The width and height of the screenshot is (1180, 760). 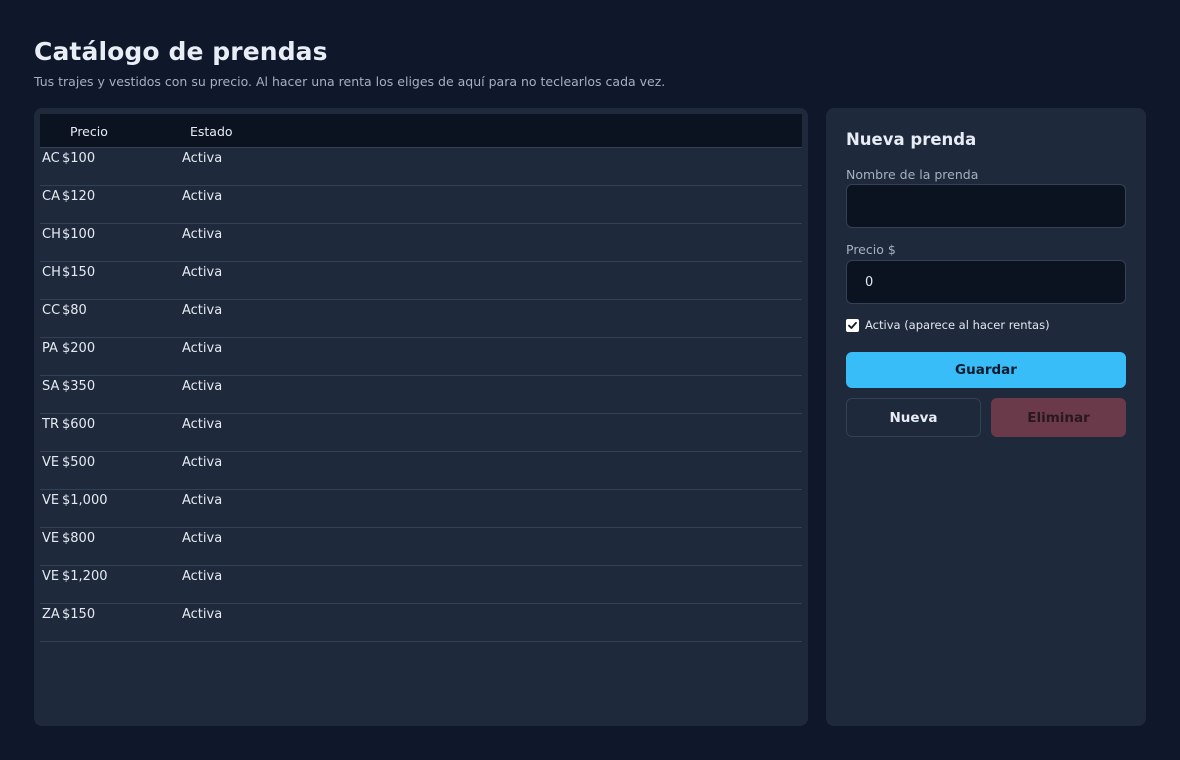 What do you see at coordinates (421, 509) in the screenshot?
I see `table-row: VE $1,000 Activa` at bounding box center [421, 509].